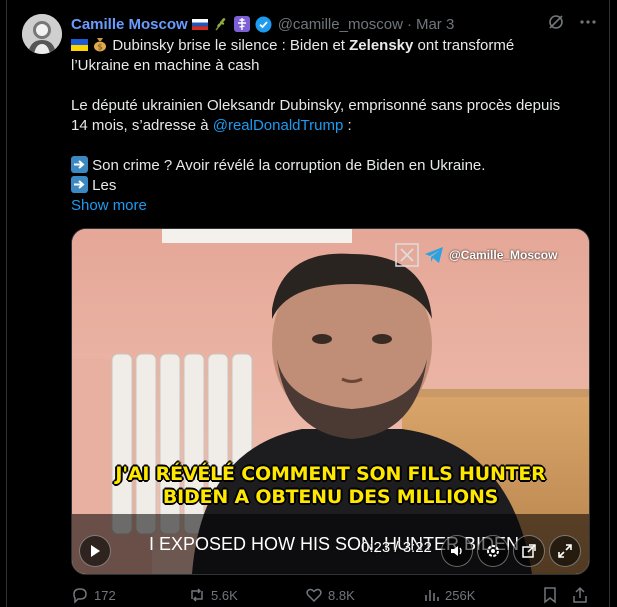  I want to click on views-count: 256K, so click(460, 595).